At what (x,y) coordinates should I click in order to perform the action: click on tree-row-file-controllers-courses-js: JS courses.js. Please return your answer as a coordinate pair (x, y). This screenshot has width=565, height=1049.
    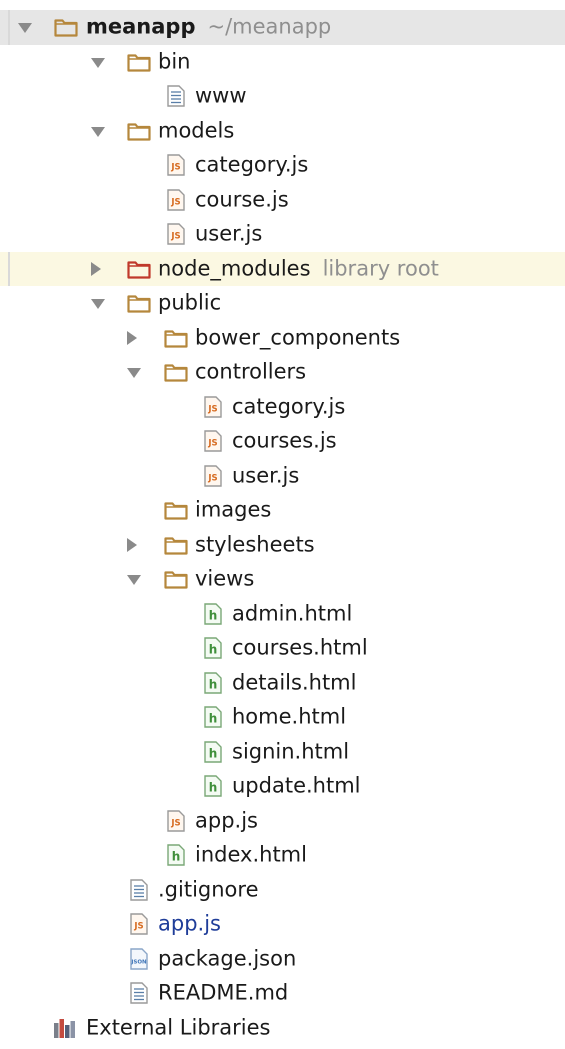
    Looking at the image, I should click on (282, 441).